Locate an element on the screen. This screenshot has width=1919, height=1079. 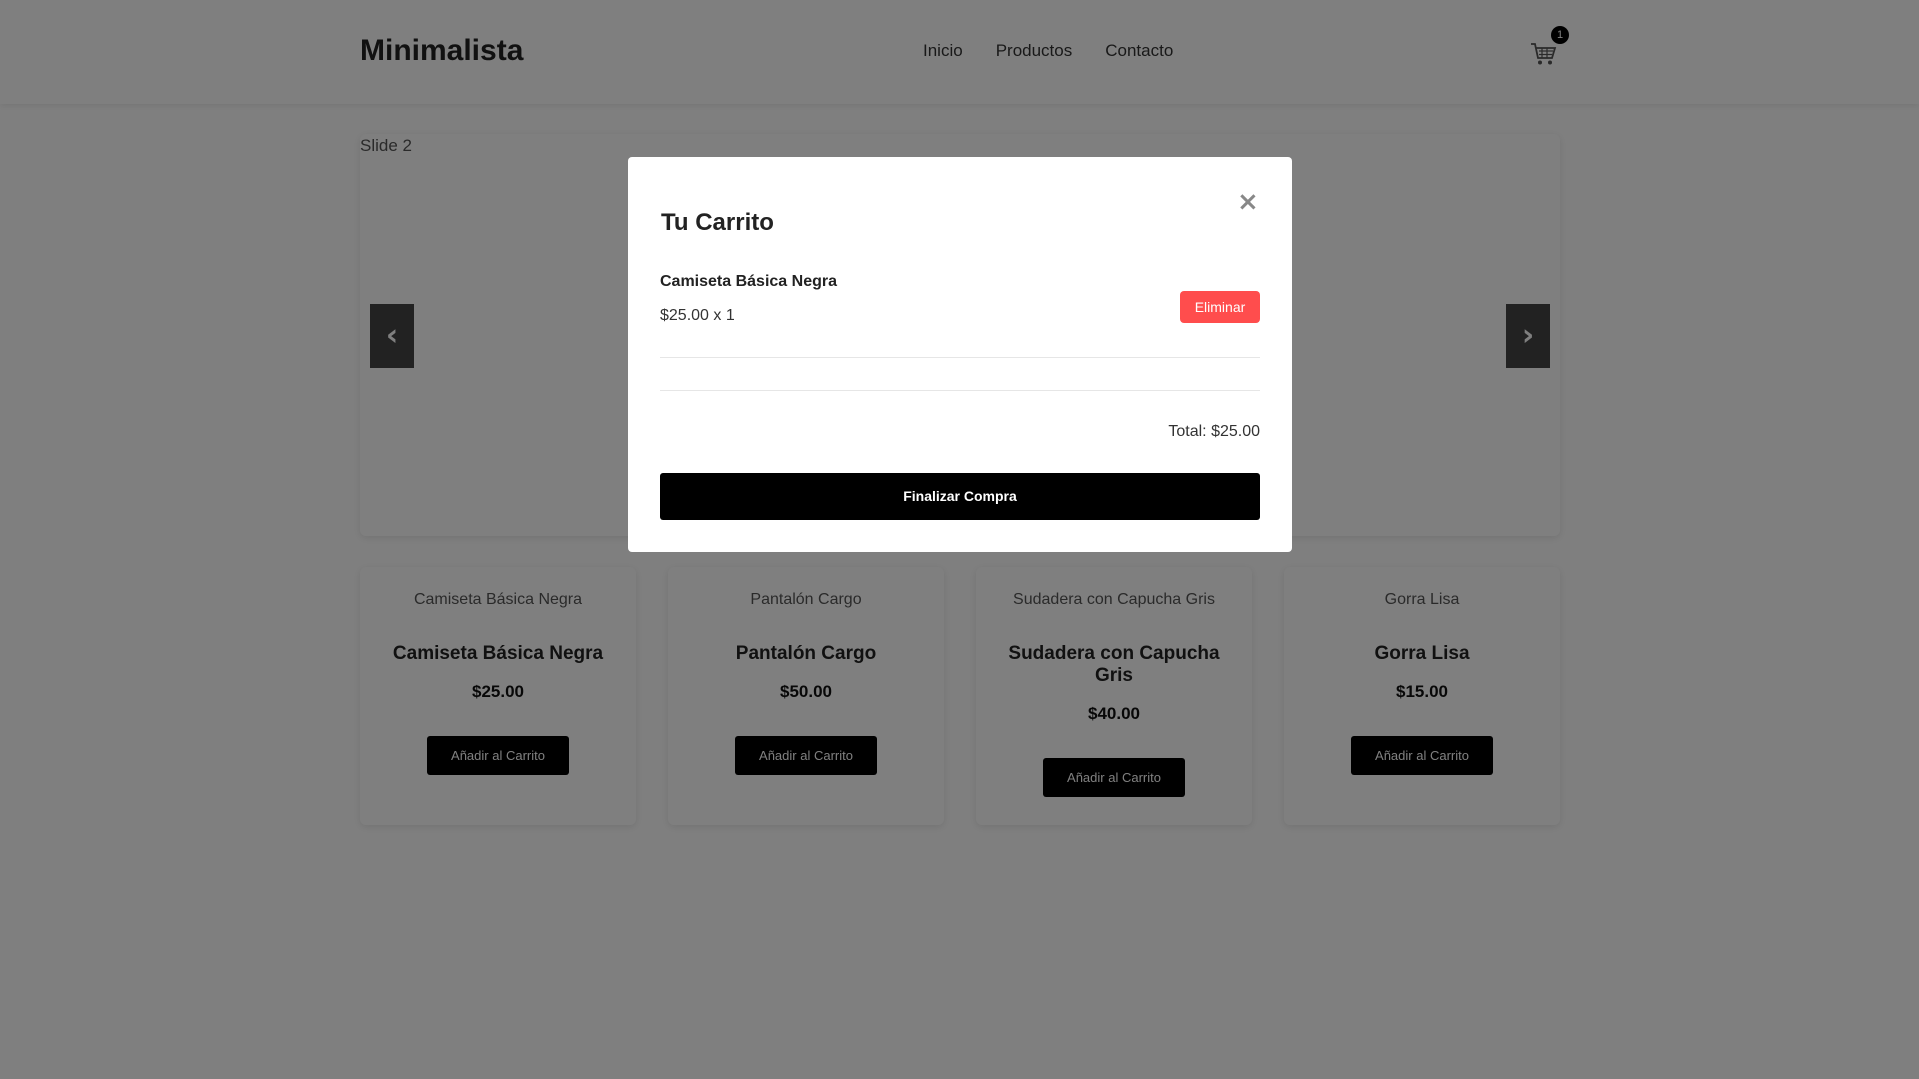
cart-item-price-qty: $25.00 x 1 is located at coordinates (697, 315).